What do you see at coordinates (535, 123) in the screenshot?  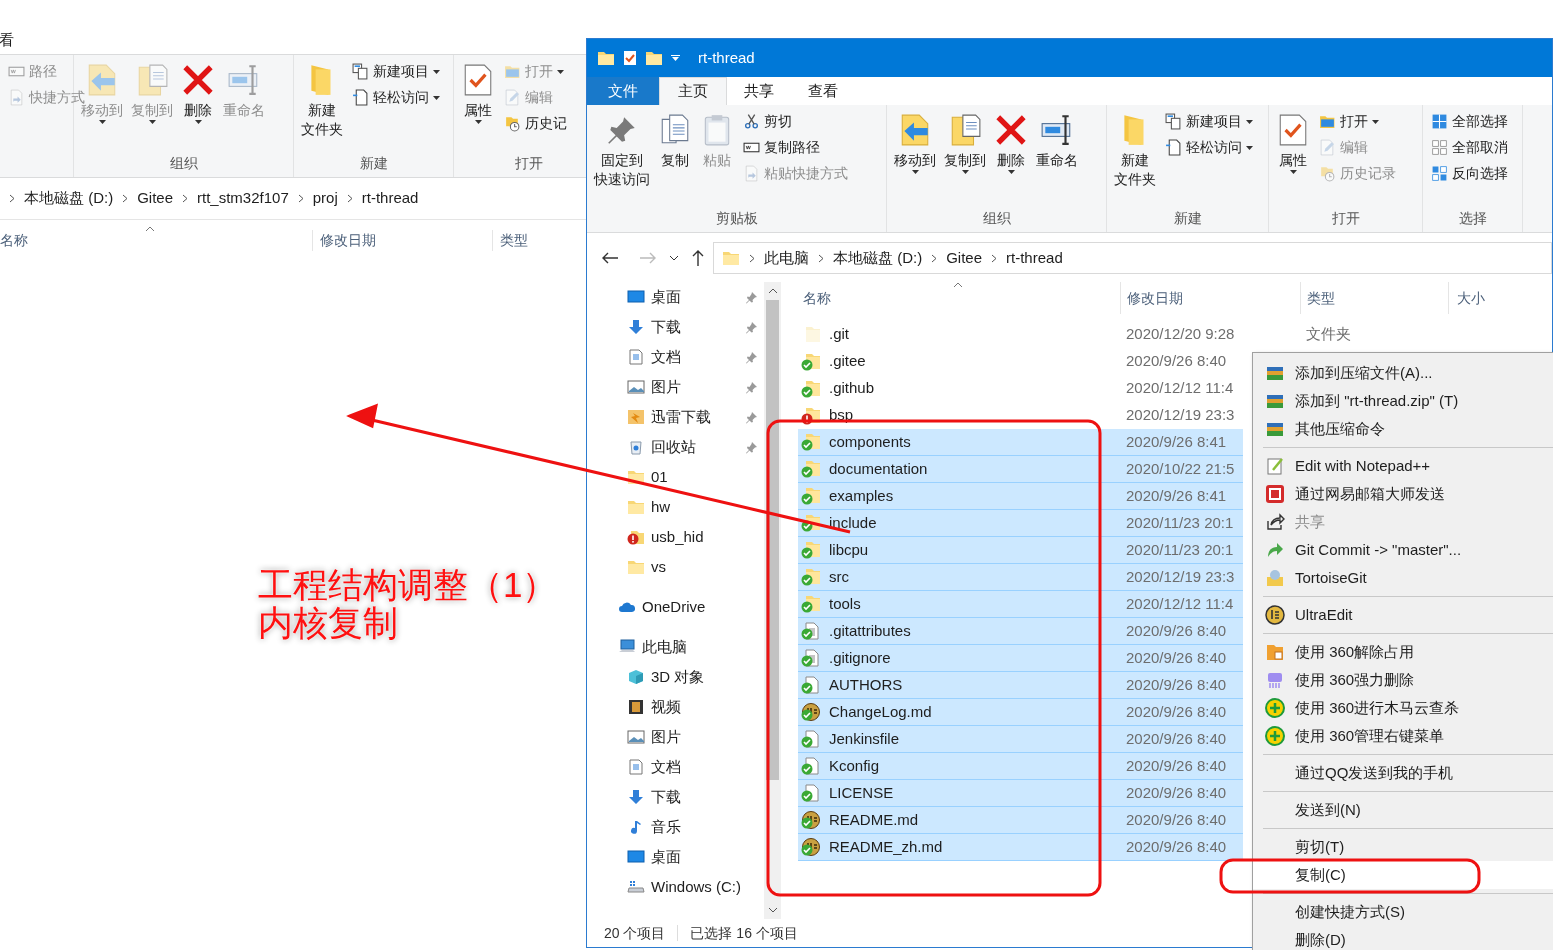 I see `ribbon-button: 历史记` at bounding box center [535, 123].